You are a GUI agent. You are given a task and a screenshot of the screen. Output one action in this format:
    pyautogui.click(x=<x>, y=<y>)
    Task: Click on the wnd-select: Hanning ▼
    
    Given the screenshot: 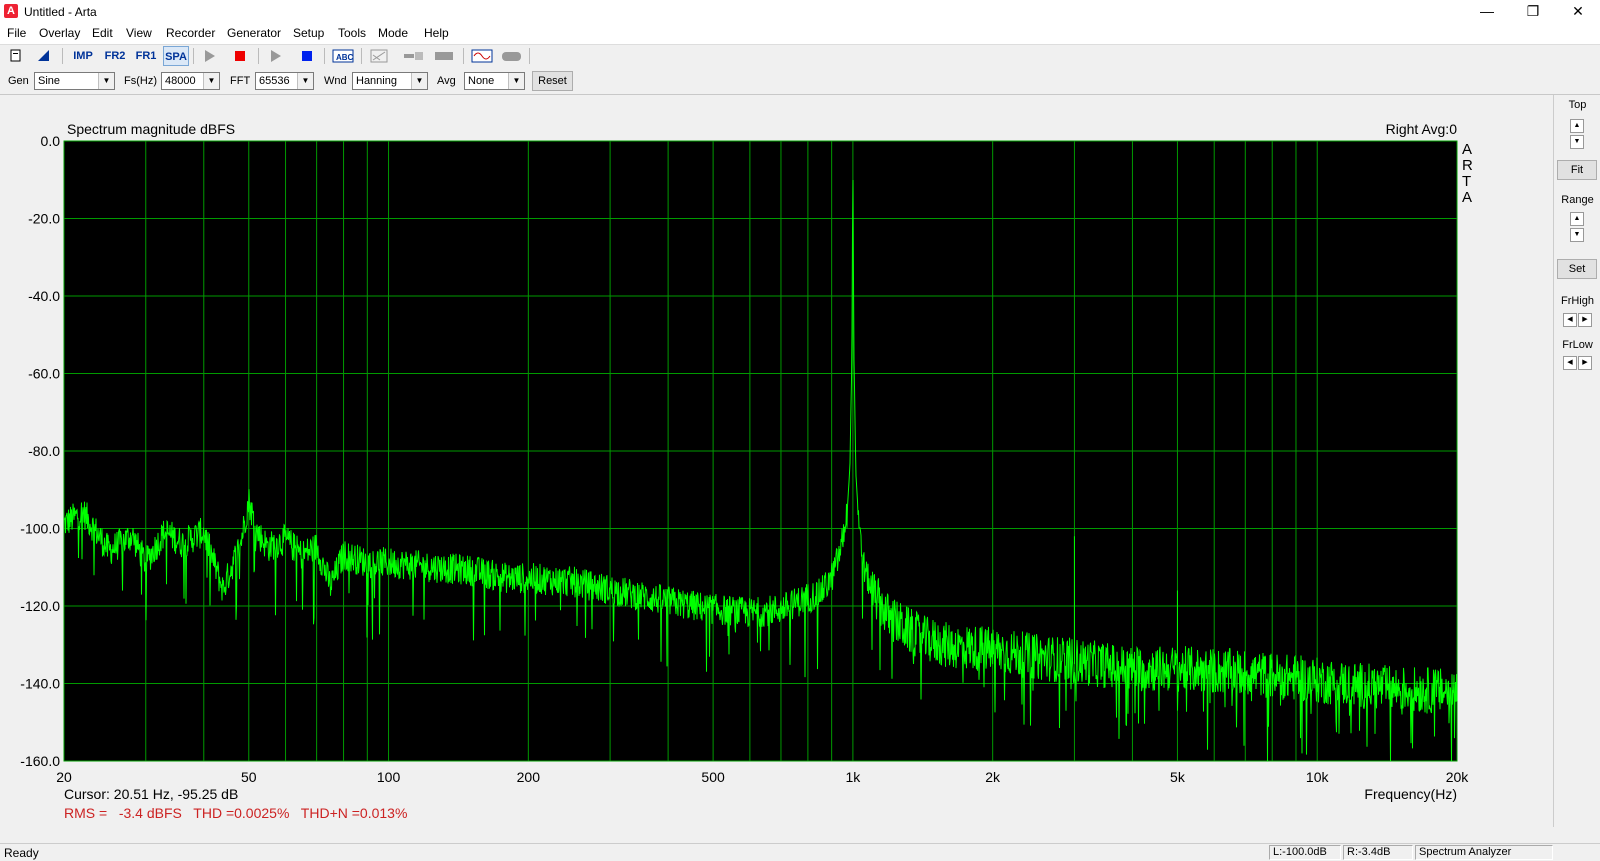 What is the action you would take?
    pyautogui.click(x=390, y=81)
    